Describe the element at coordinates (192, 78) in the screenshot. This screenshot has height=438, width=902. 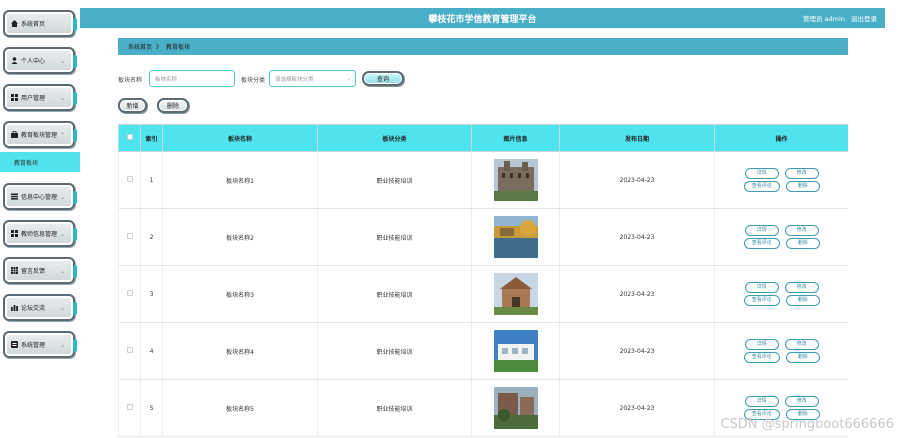
I see `name-search-input: 板块名称` at that location.